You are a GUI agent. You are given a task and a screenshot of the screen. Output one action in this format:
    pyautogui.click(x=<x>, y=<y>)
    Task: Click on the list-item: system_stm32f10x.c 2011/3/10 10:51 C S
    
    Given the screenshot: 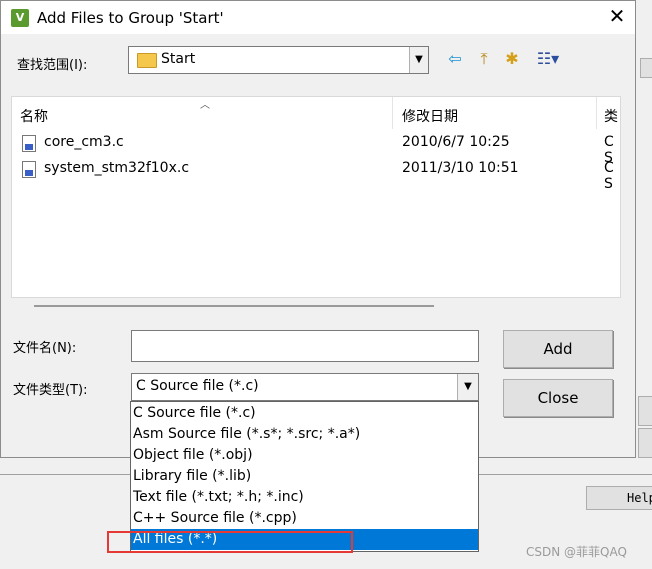 What is the action you would take?
    pyautogui.click(x=316, y=175)
    